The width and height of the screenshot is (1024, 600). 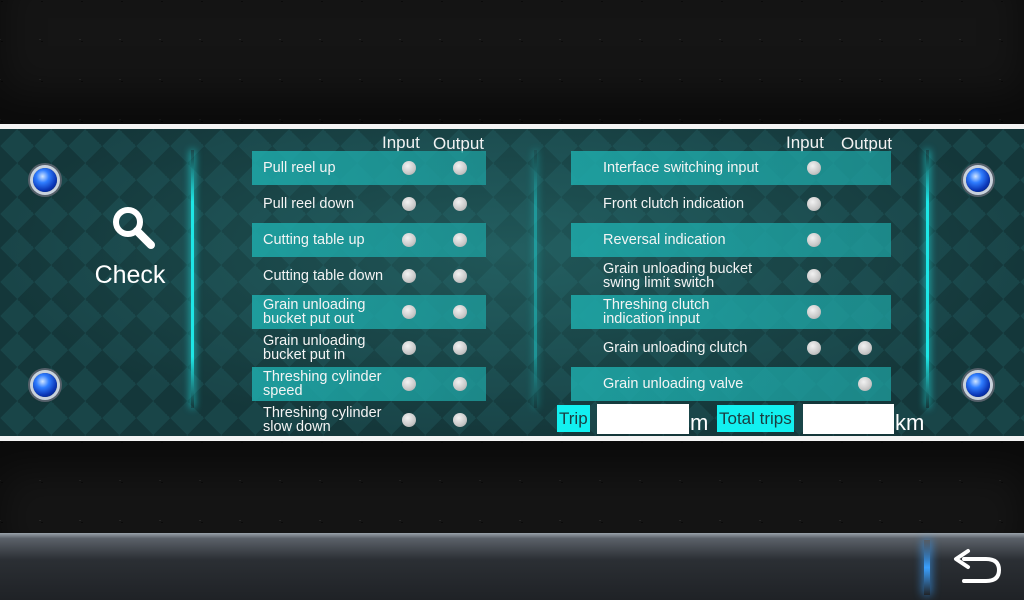 I want to click on trip-label: Trip, so click(x=573, y=418).